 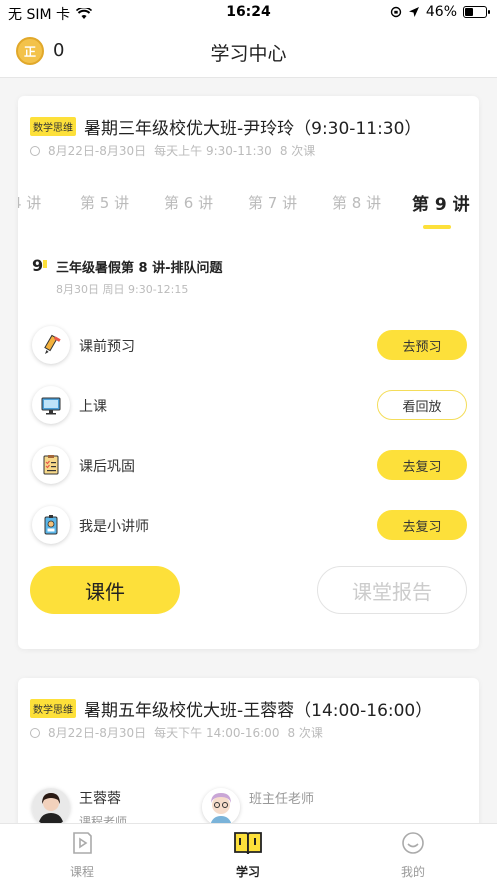 I want to click on step-label: 课前预习, so click(x=107, y=347).